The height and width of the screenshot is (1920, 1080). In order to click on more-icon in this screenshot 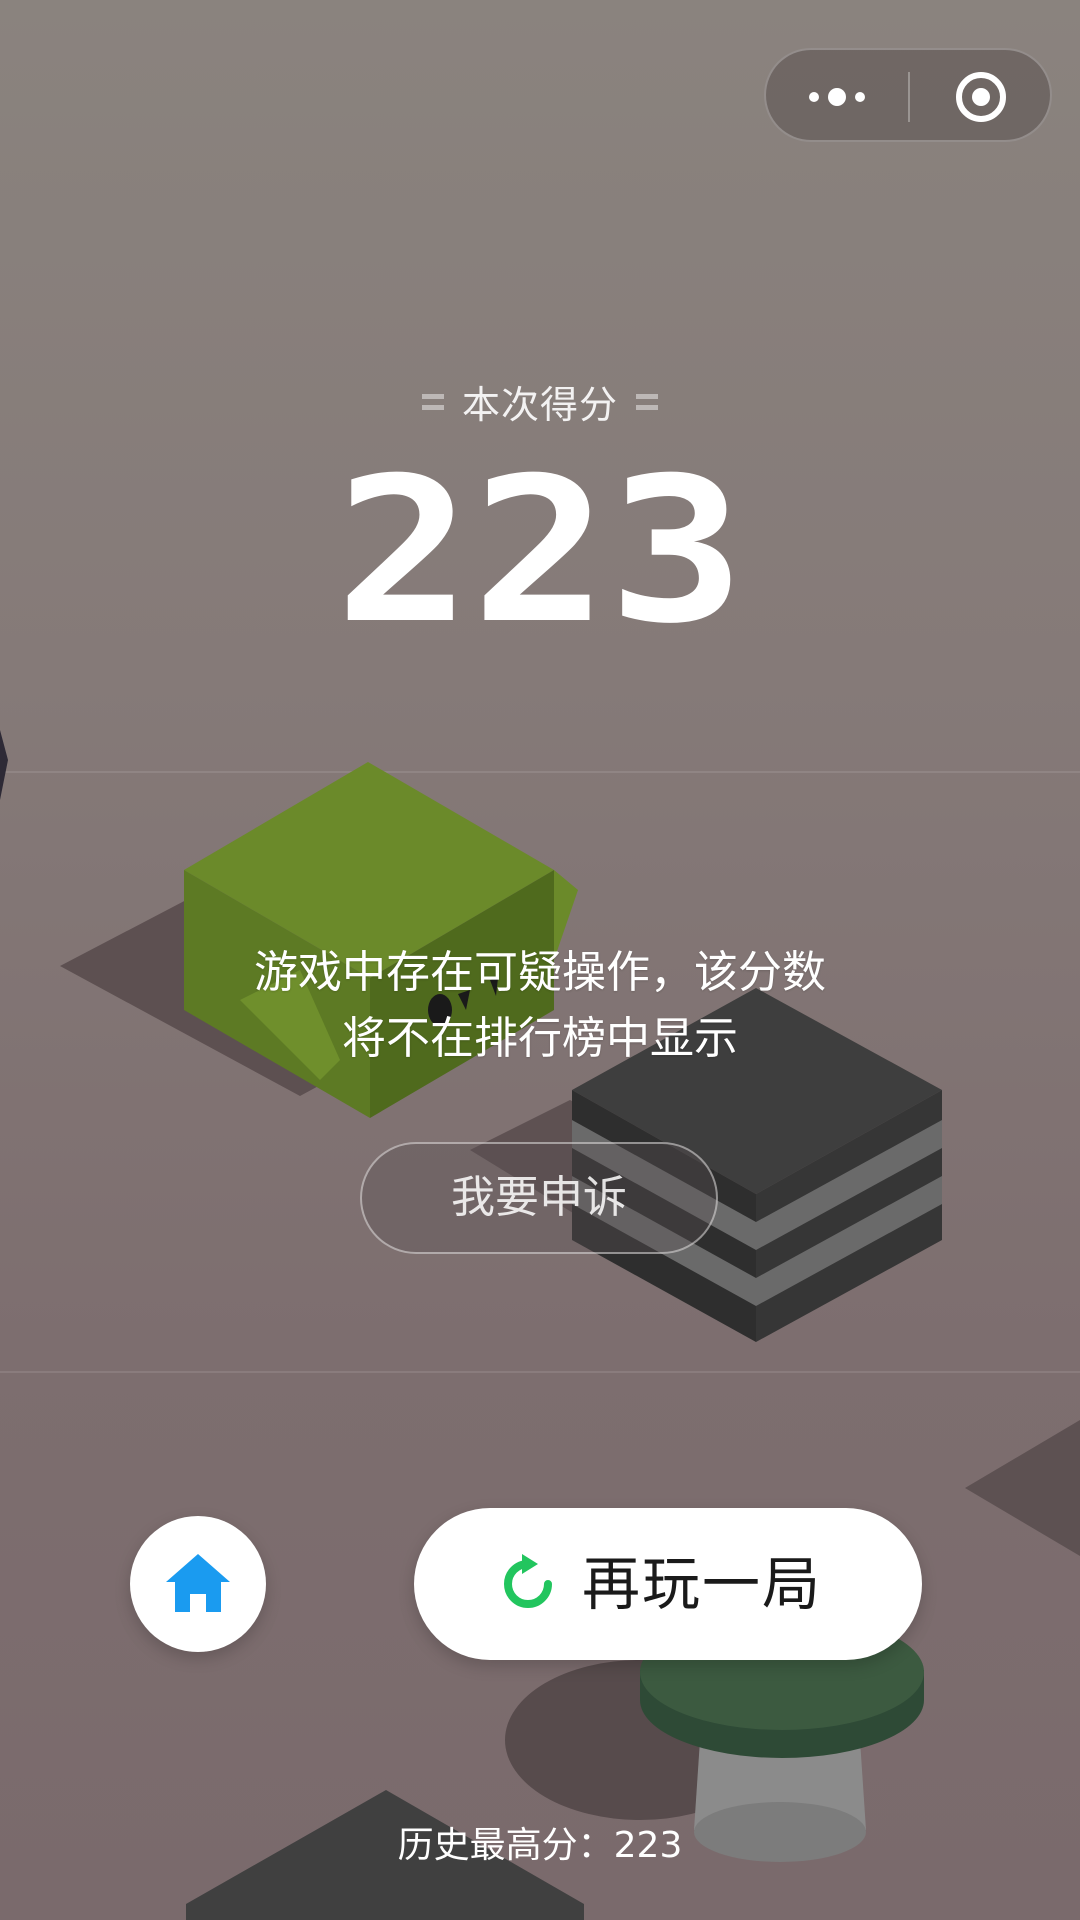, I will do `click(837, 97)`.